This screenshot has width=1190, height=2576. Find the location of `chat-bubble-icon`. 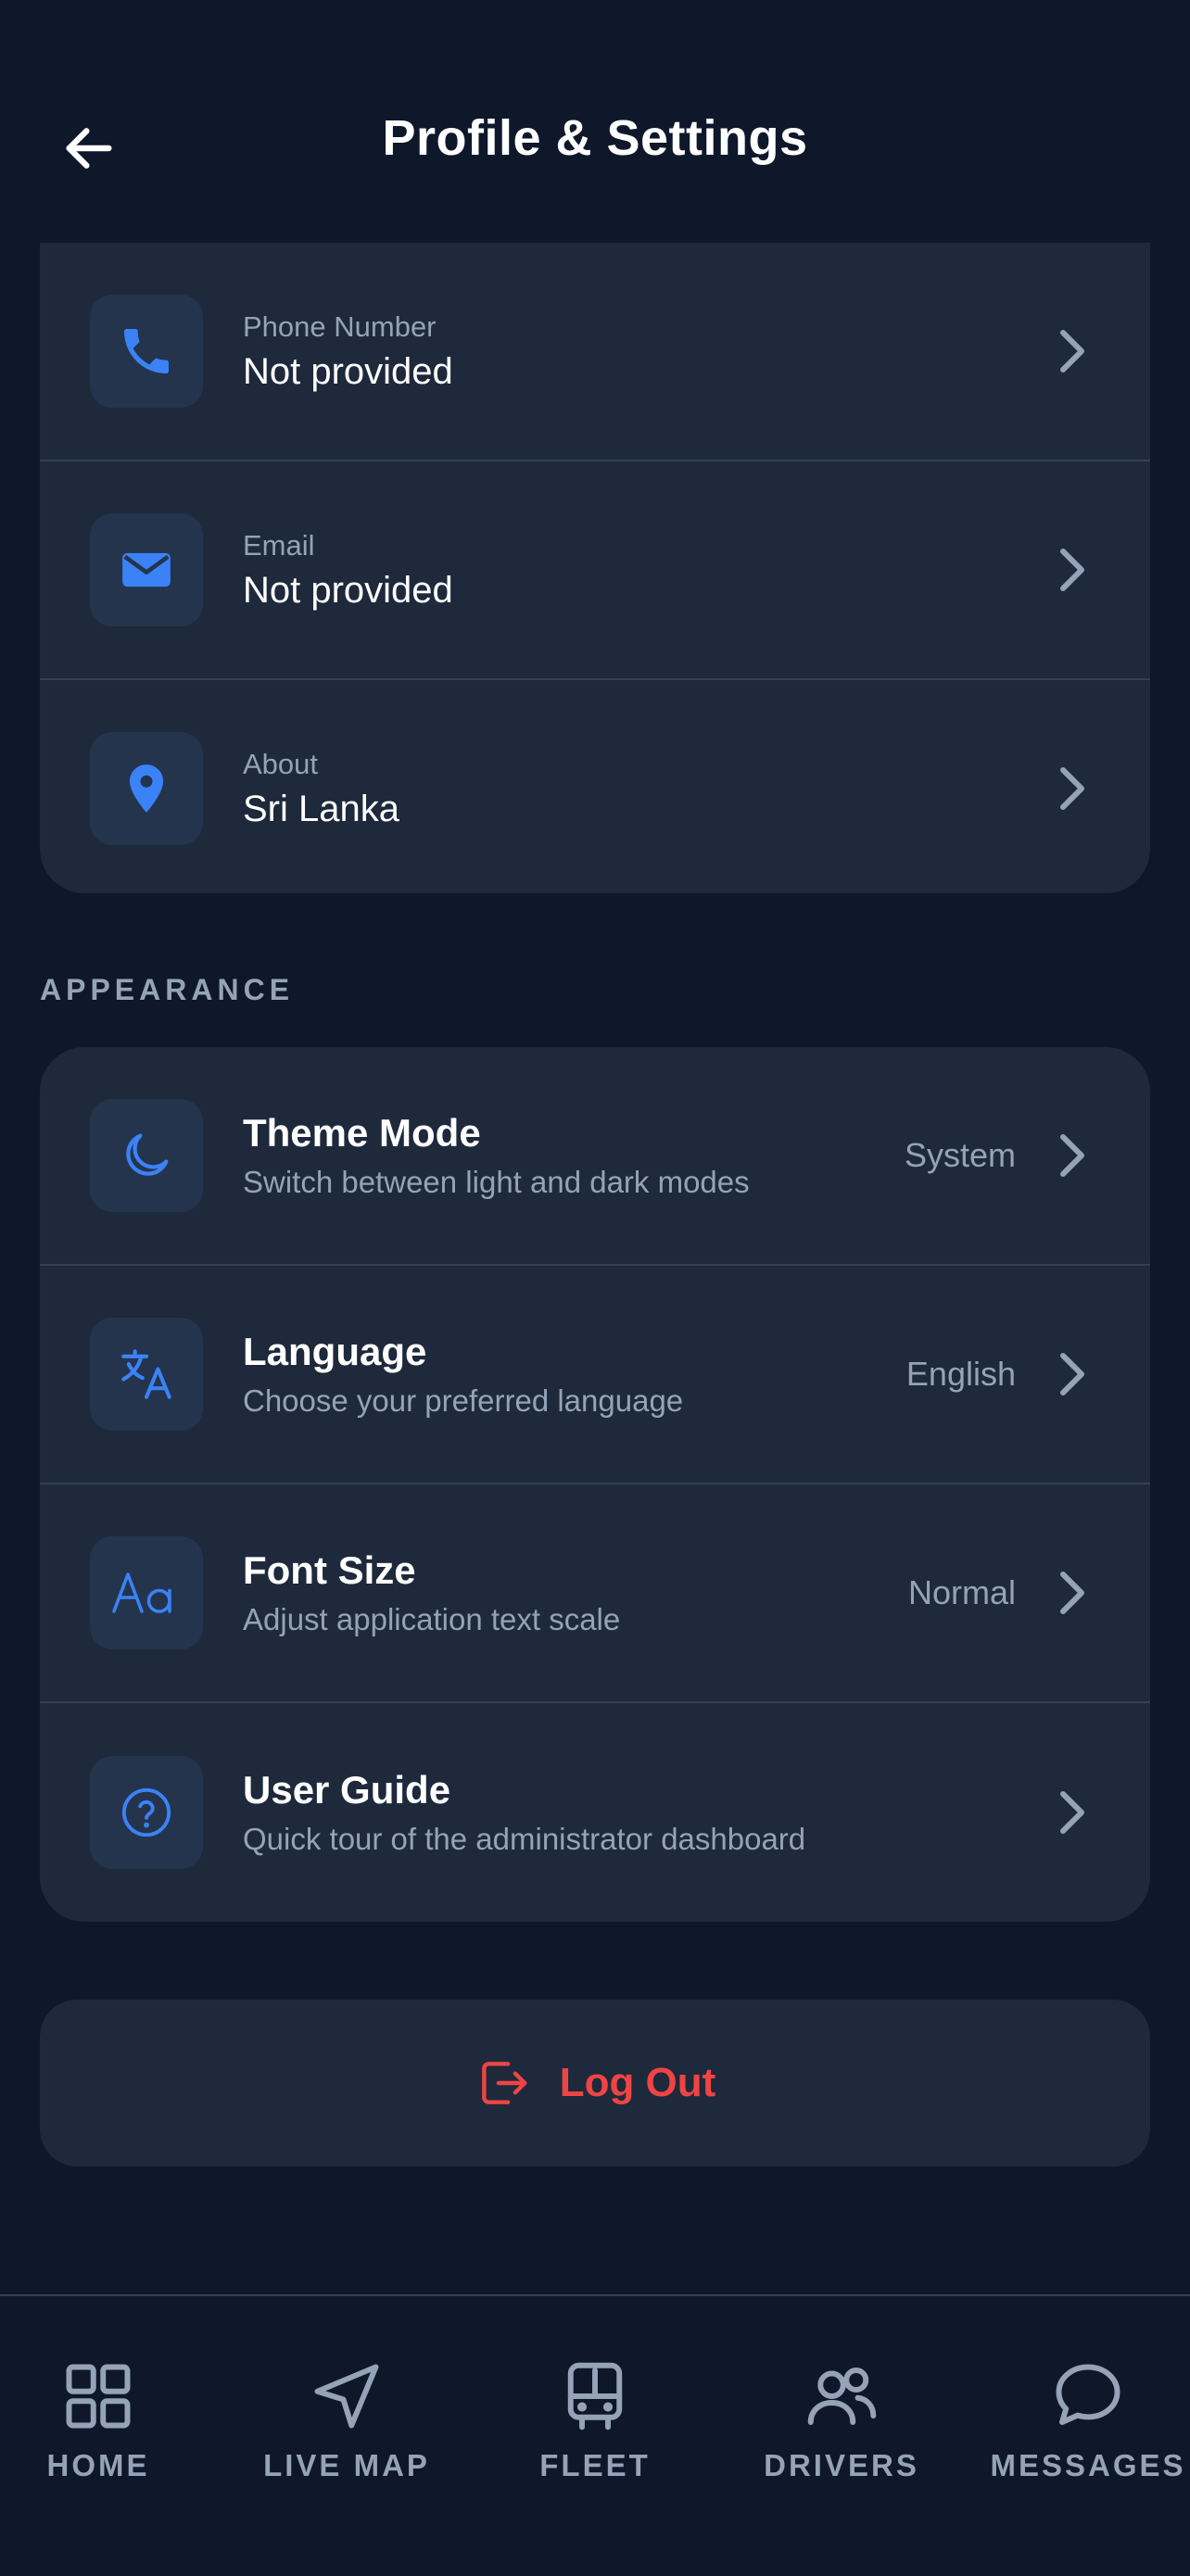

chat-bubble-icon is located at coordinates (1088, 2395).